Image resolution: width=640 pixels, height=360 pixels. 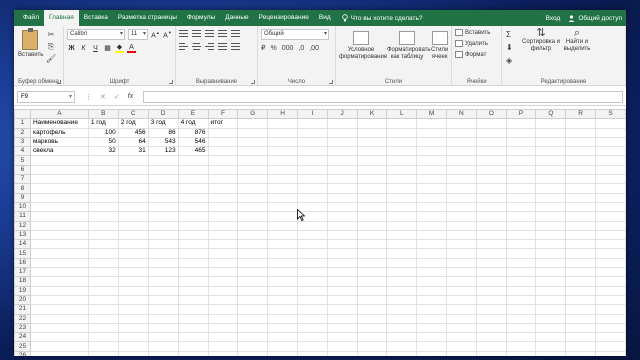 What do you see at coordinates (22, 253) in the screenshot?
I see `row-header: 15` at bounding box center [22, 253].